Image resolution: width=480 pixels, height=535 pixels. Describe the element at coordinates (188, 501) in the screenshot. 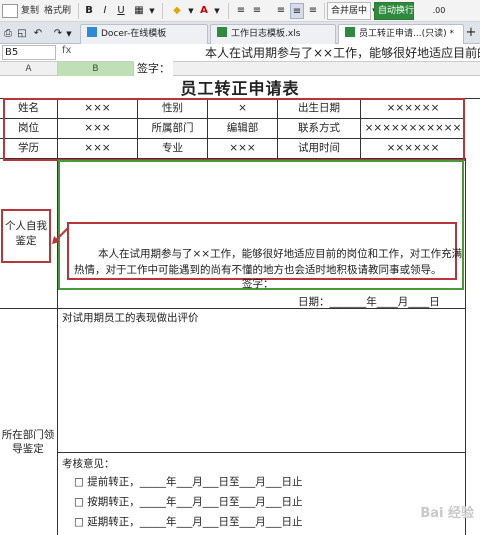

I see `option-on-time: □ 按期转正，_____年___月___日至___月___日止` at that location.